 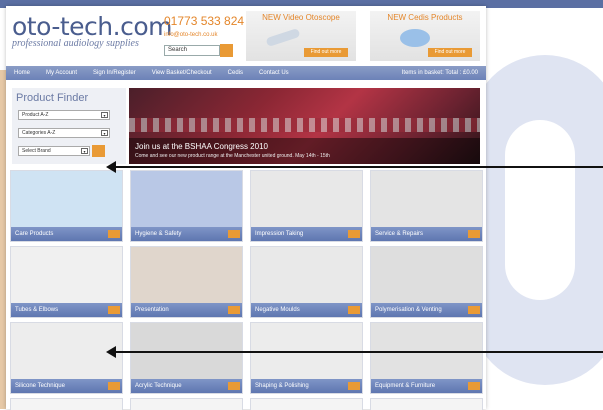 What do you see at coordinates (540, 210) in the screenshot?
I see `watermark-inner` at bounding box center [540, 210].